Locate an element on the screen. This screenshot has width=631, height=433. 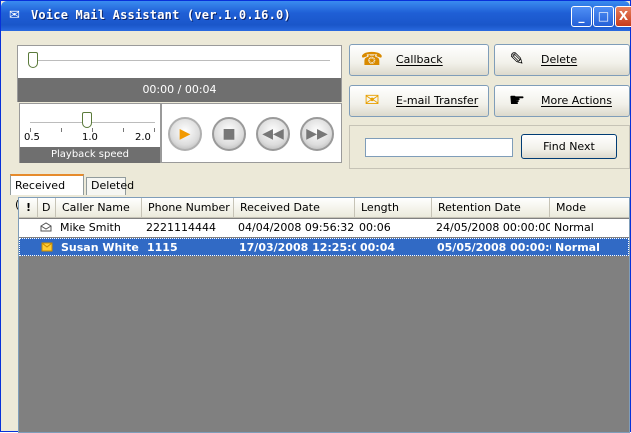
callback-button: ☎ Callback is located at coordinates (419, 60).